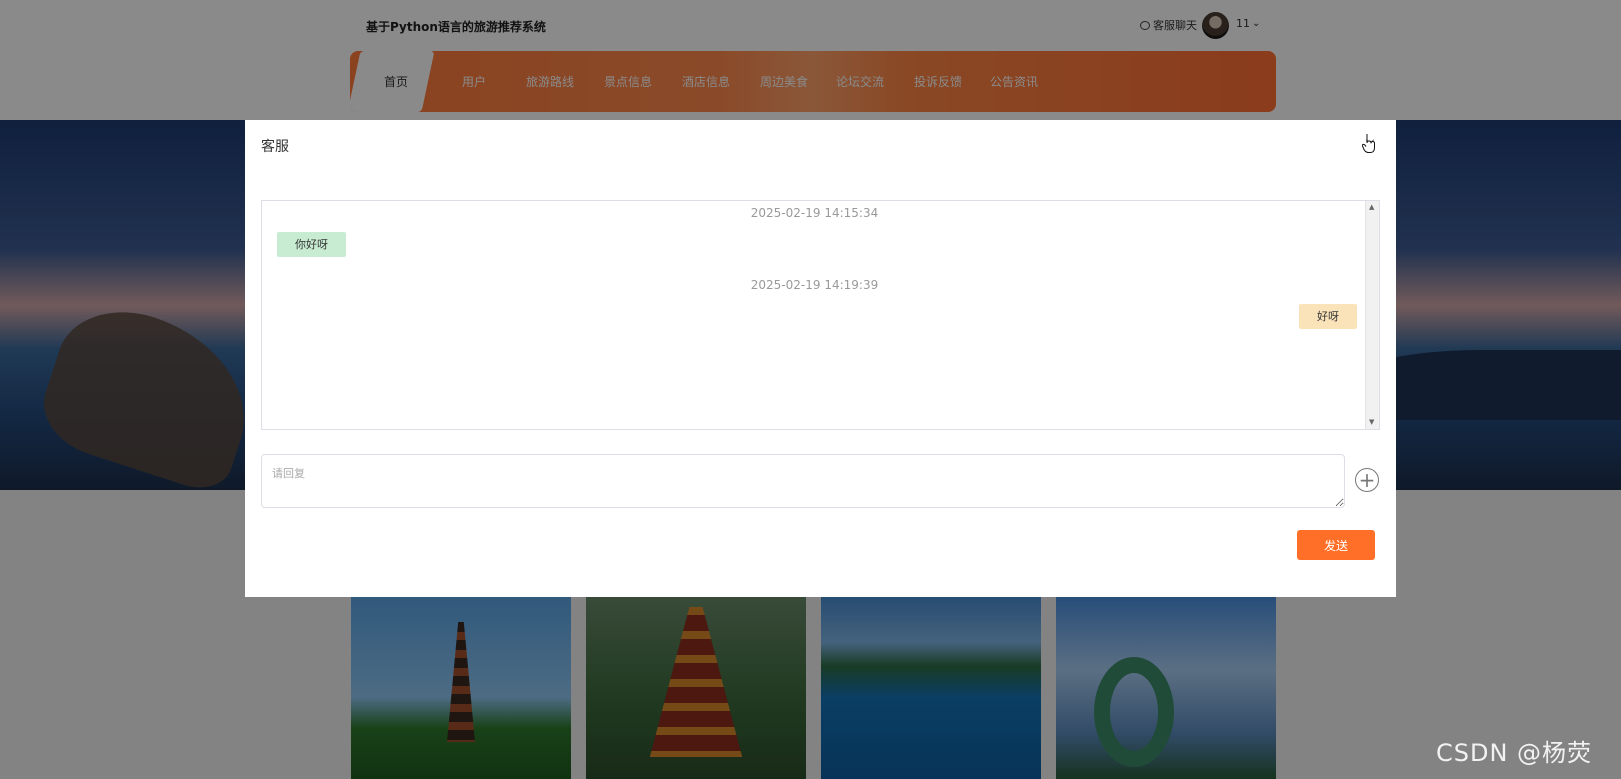  What do you see at coordinates (1367, 480) in the screenshot?
I see `add-circle-icon: +` at bounding box center [1367, 480].